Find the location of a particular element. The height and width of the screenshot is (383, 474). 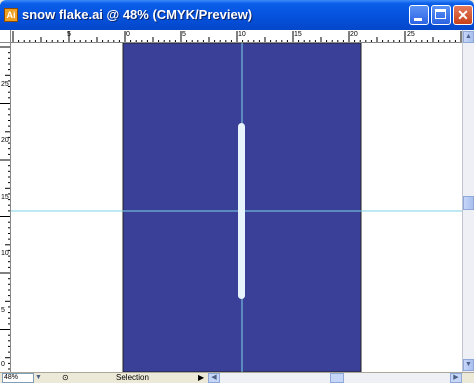

title-bar: Ai snow flake.ai @ 48% (CMYK/Preview) ✕ is located at coordinates (237, 15).